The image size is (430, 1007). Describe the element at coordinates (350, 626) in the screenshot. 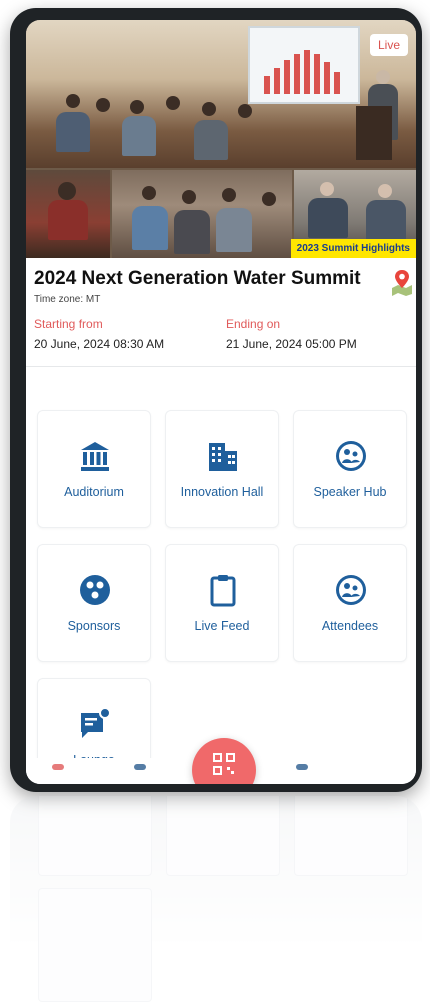

I see `tile-label: Attendees` at that location.